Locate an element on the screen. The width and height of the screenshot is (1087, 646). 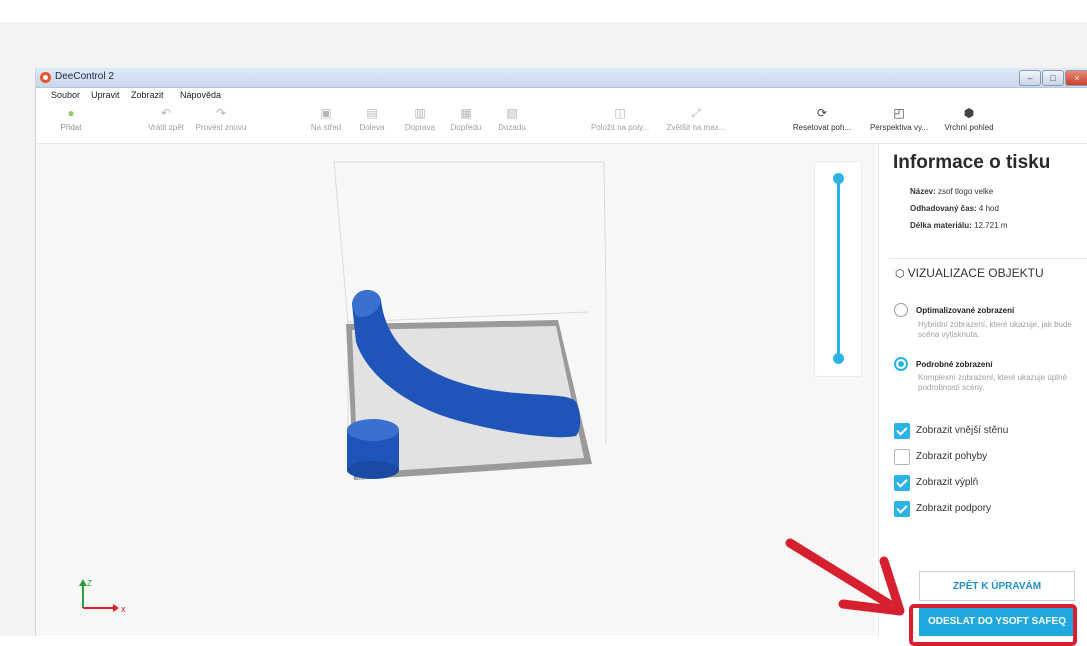
show-supports-checkbox is located at coordinates (902, 509).